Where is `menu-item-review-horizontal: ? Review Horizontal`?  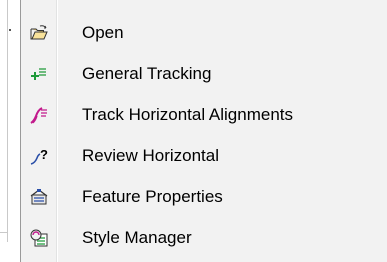
menu-item-review-horizontal: ? Review Horizontal is located at coordinates (204, 156).